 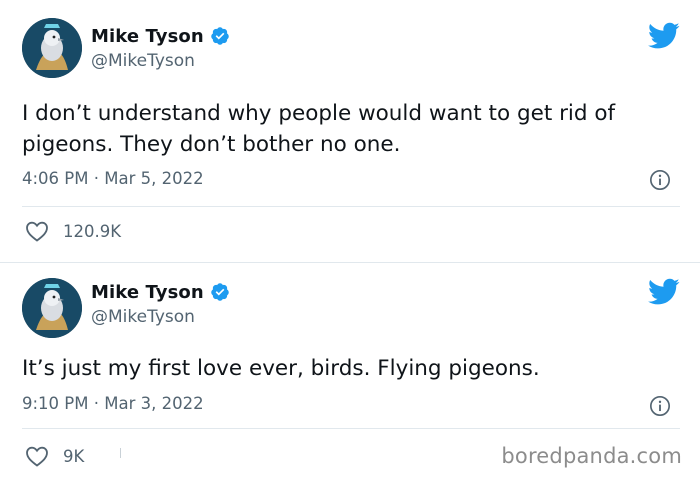 What do you see at coordinates (74, 456) in the screenshot?
I see `like-count: 9K` at bounding box center [74, 456].